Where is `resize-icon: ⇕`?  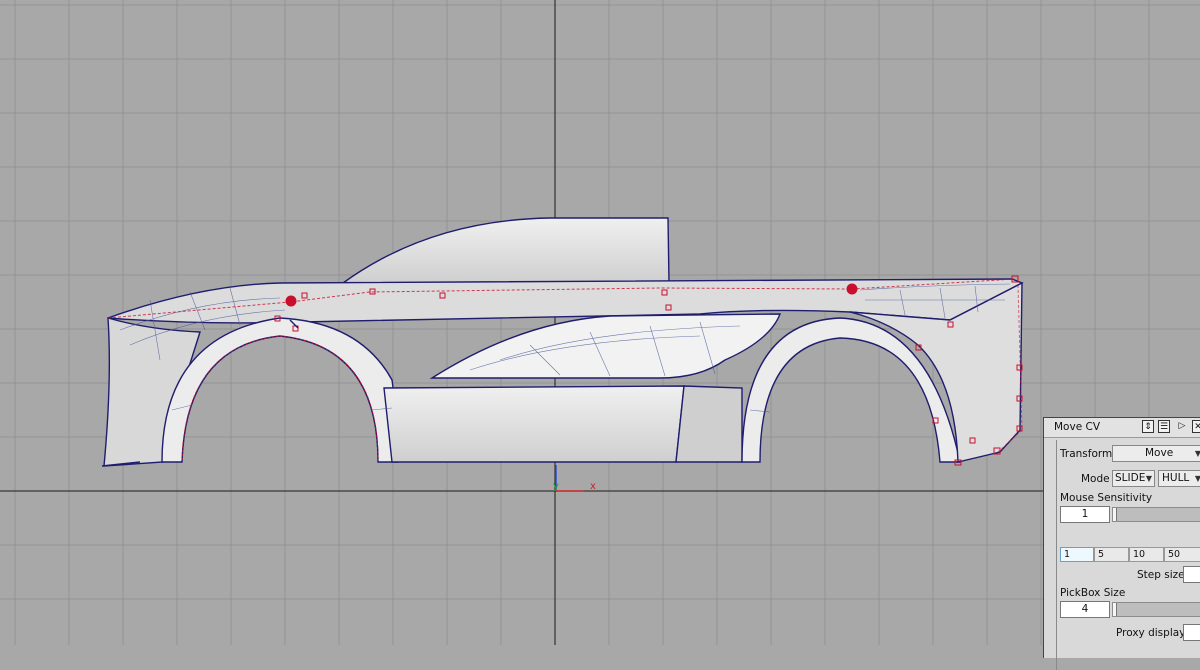 resize-icon: ⇕ is located at coordinates (1148, 426).